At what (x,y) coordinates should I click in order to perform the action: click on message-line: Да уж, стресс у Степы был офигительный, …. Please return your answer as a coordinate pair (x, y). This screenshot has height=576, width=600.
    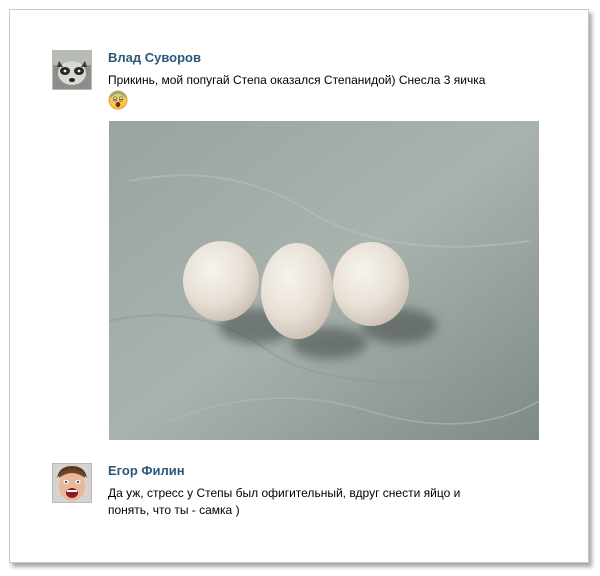
    Looking at the image, I should click on (284, 493).